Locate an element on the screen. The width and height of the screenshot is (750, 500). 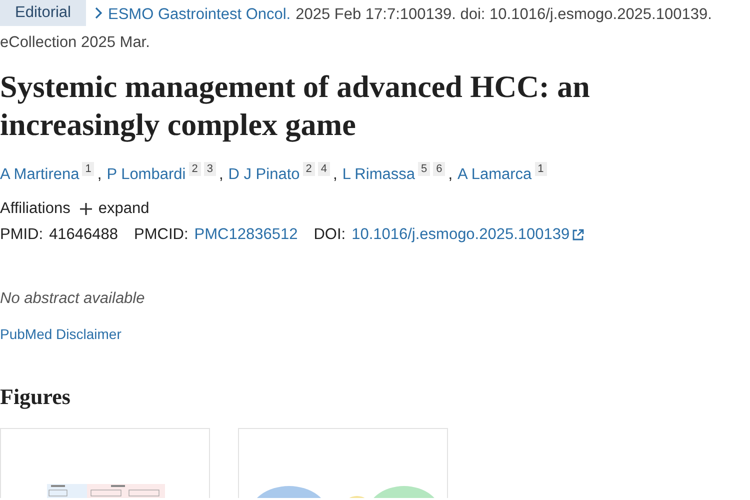
external-link-icon is located at coordinates (578, 235).